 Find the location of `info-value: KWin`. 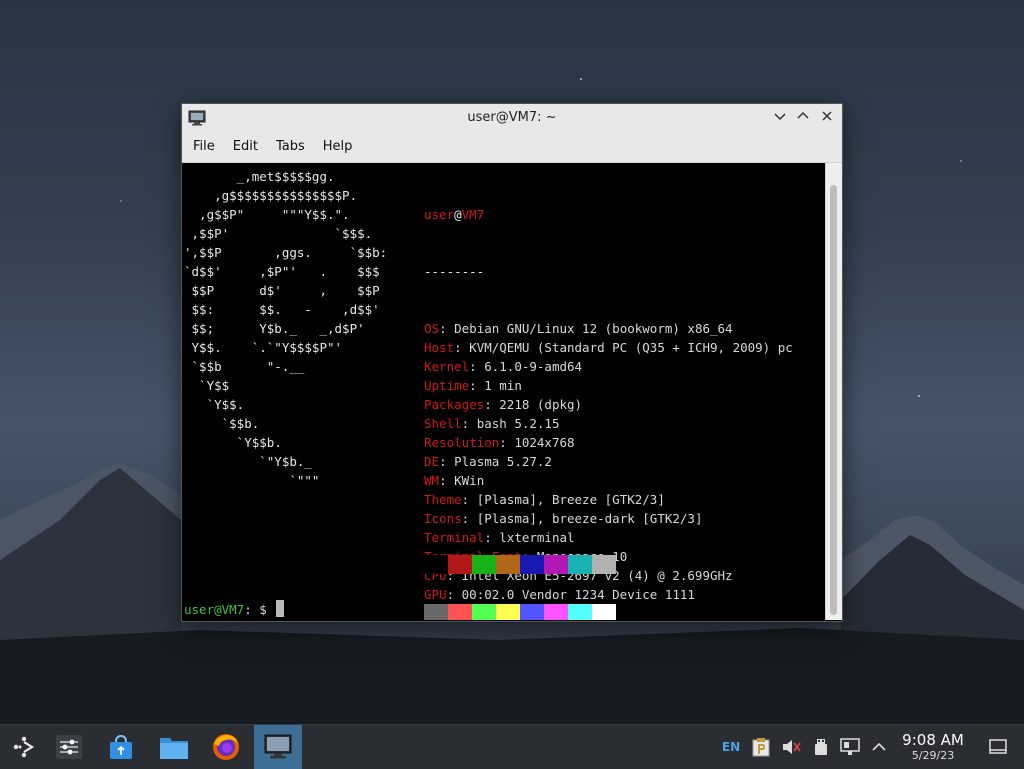

info-value: KWin is located at coordinates (469, 480).